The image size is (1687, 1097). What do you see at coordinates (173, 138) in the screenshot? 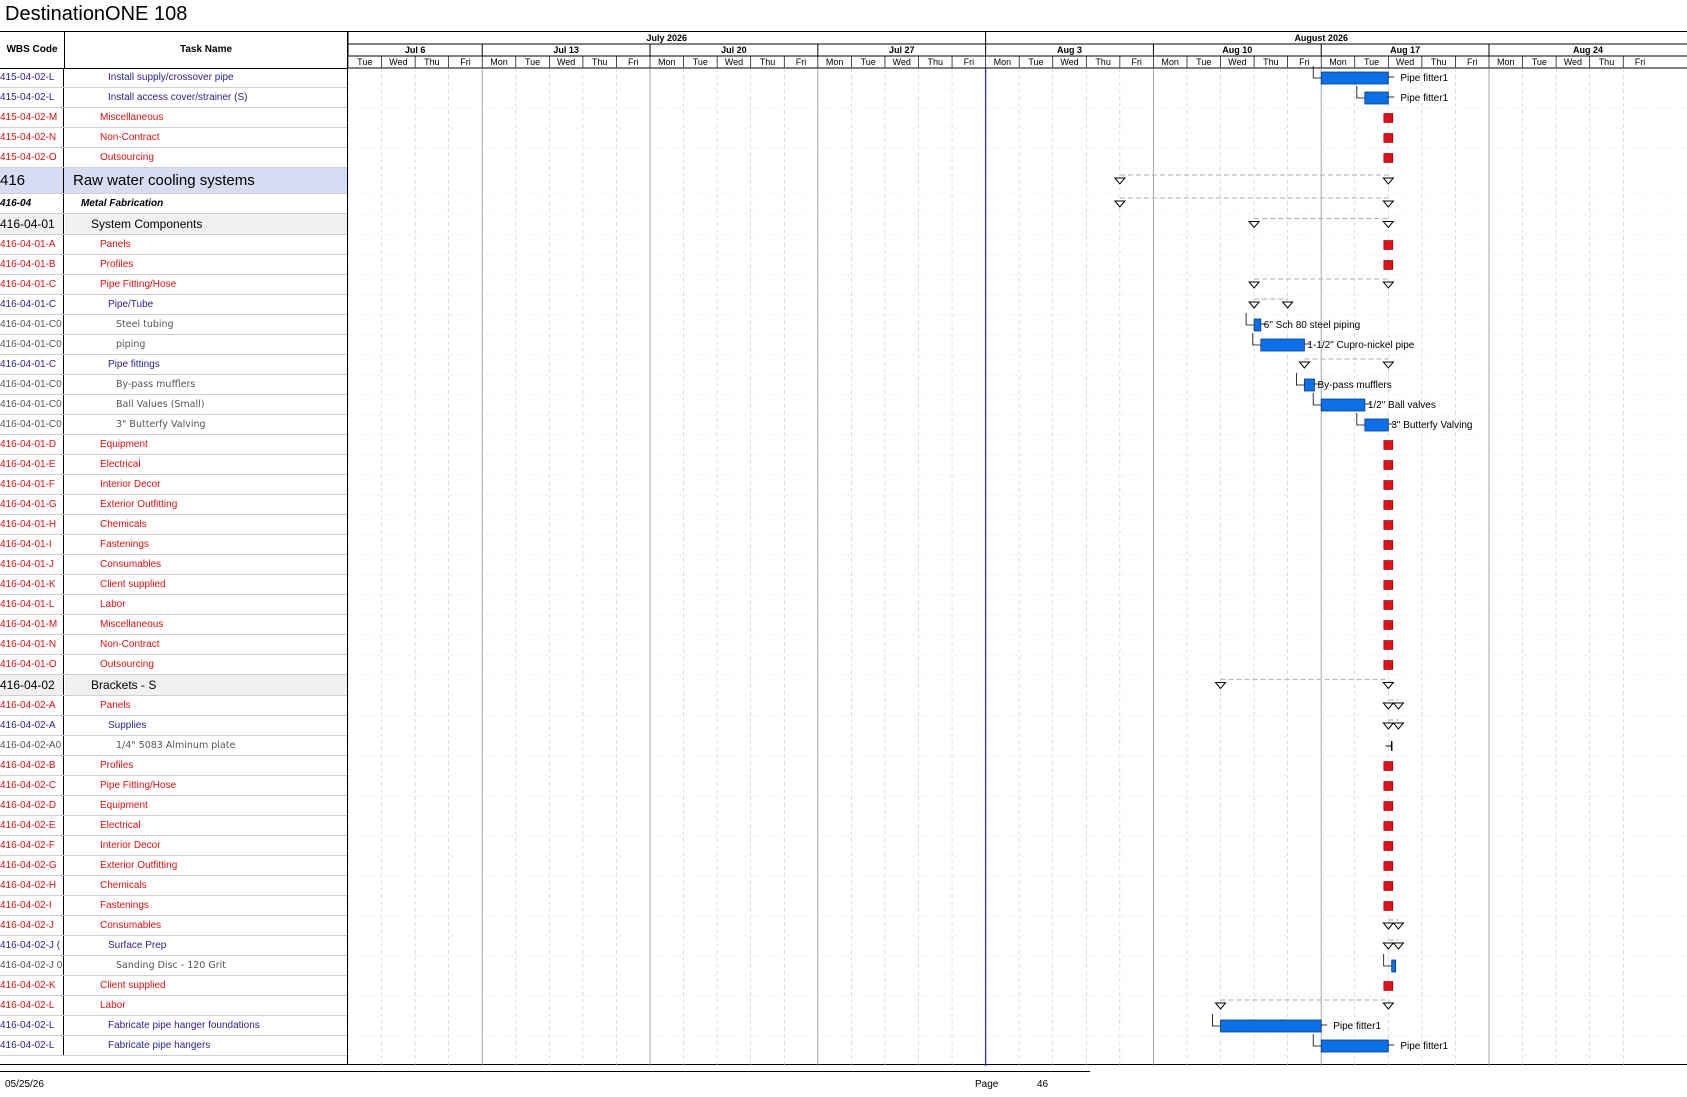
I see `table-row: 415-04-02-N Non-Contract` at bounding box center [173, 138].